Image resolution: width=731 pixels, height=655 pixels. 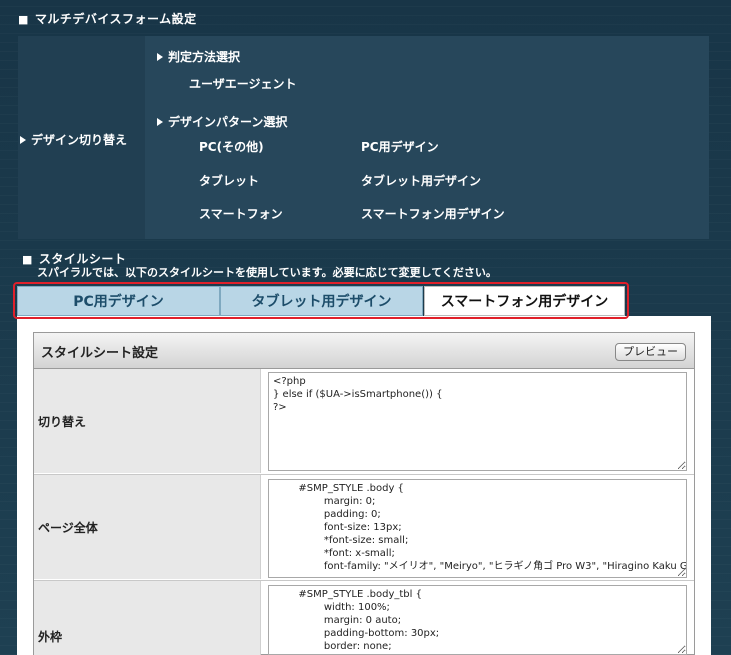 I want to click on pattern-design-tablet: タブレット用デザイン, so click(x=421, y=181).